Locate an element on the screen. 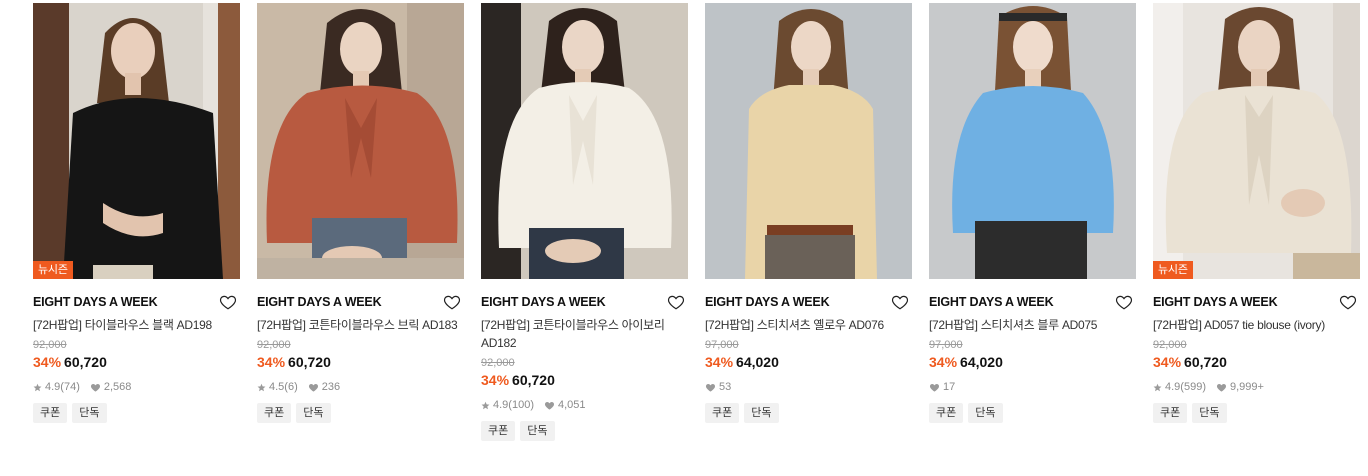 This screenshot has width=1368, height=476. product-name: [72H팝업] 코튼타이블라우스 브릭 AD183 is located at coordinates (359, 325).